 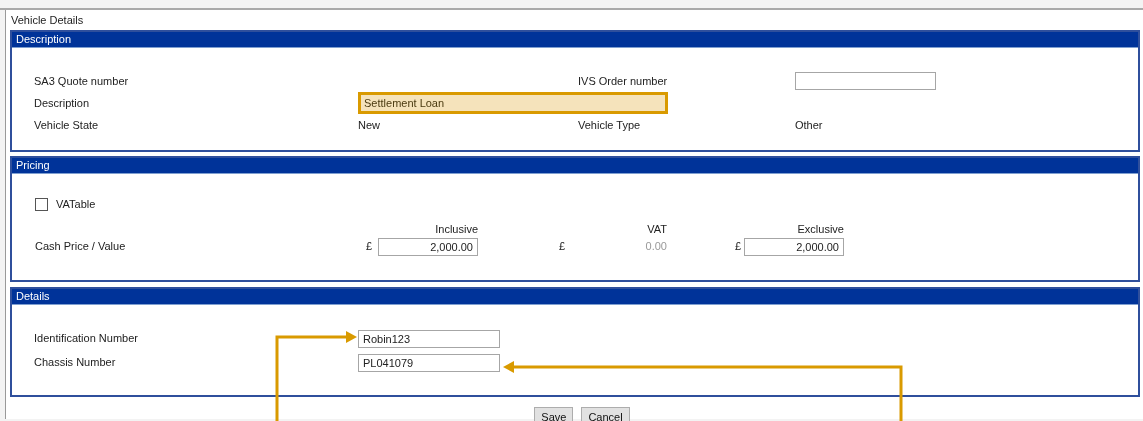 I want to click on window-title: Vehicle Details, so click(x=47, y=20).